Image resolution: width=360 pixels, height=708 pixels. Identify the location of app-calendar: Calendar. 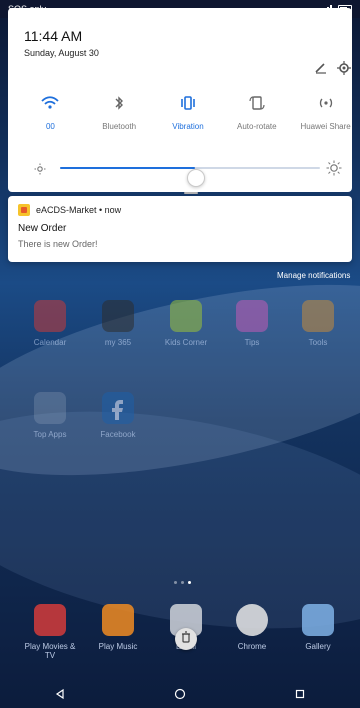
(50, 323).